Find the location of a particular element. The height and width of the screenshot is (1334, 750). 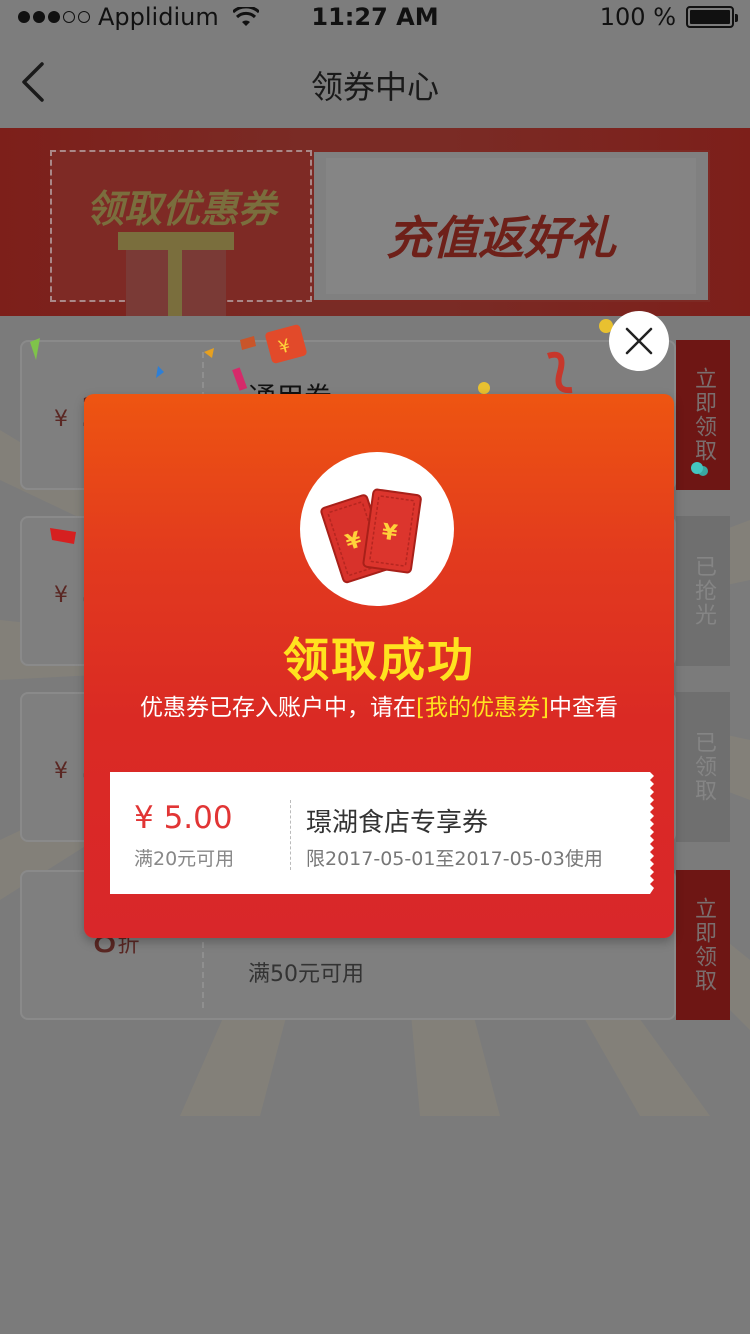

red-envelope-icon: ¥ ¥ is located at coordinates (377, 529).